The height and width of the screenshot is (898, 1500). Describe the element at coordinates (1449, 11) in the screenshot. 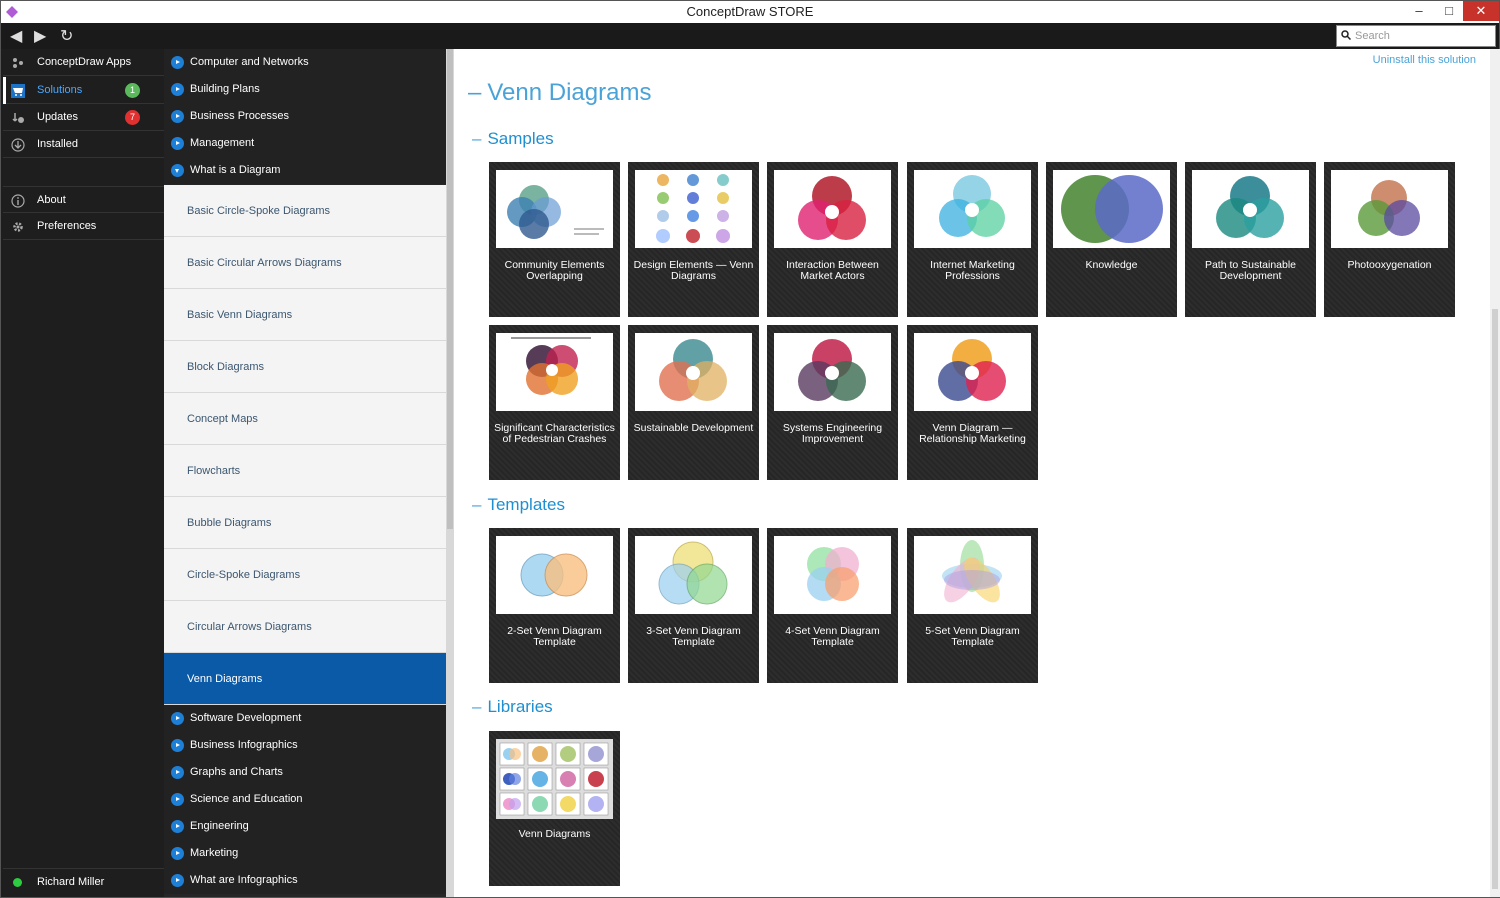

I see `maximize-button: □` at that location.